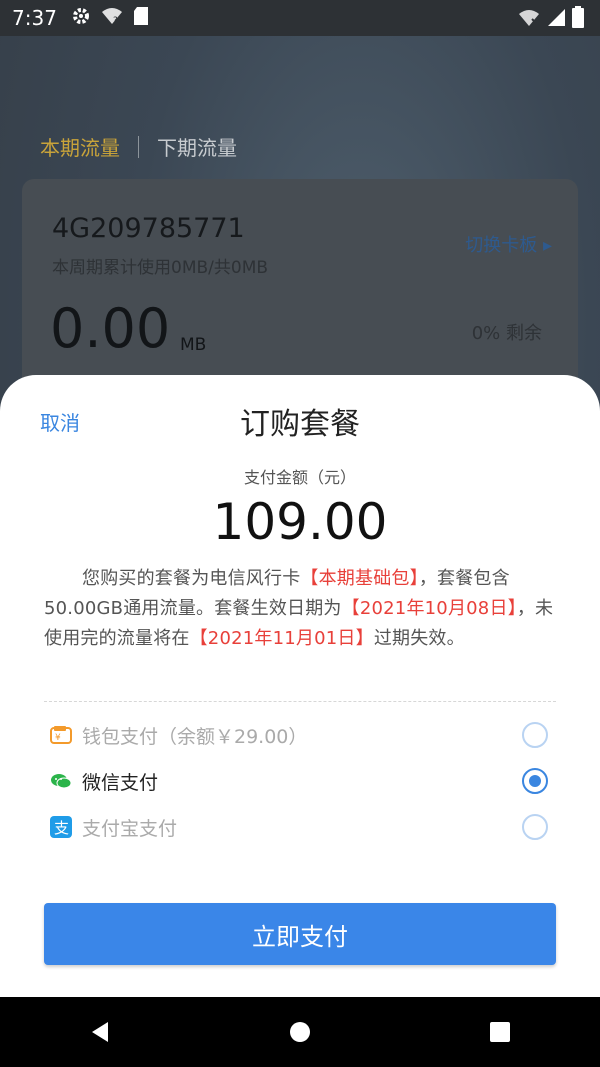  I want to click on switch-card-label: 切换卡板, so click(501, 245).